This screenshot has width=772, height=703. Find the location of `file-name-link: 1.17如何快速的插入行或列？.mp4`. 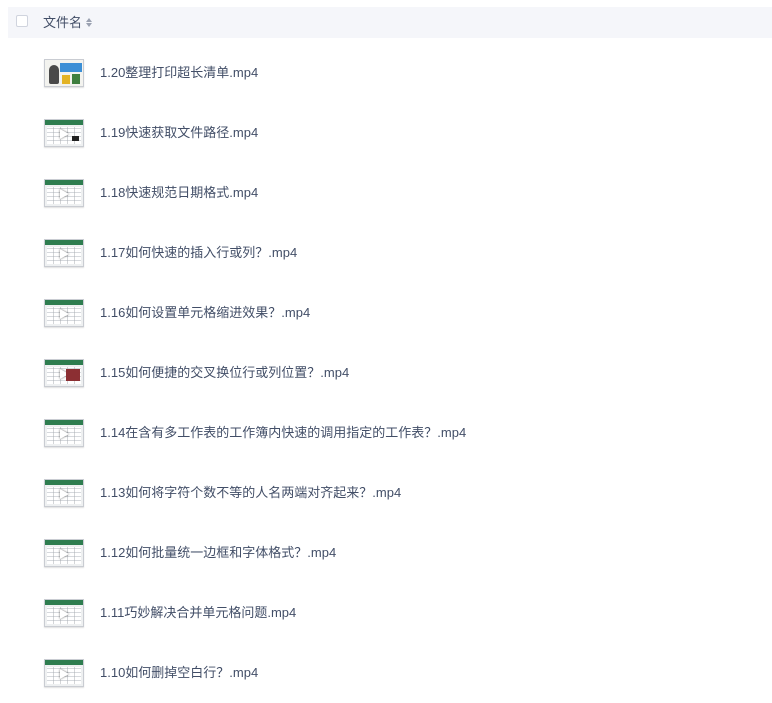

file-name-link: 1.17如何快速的插入行或列？.mp4 is located at coordinates (198, 253).